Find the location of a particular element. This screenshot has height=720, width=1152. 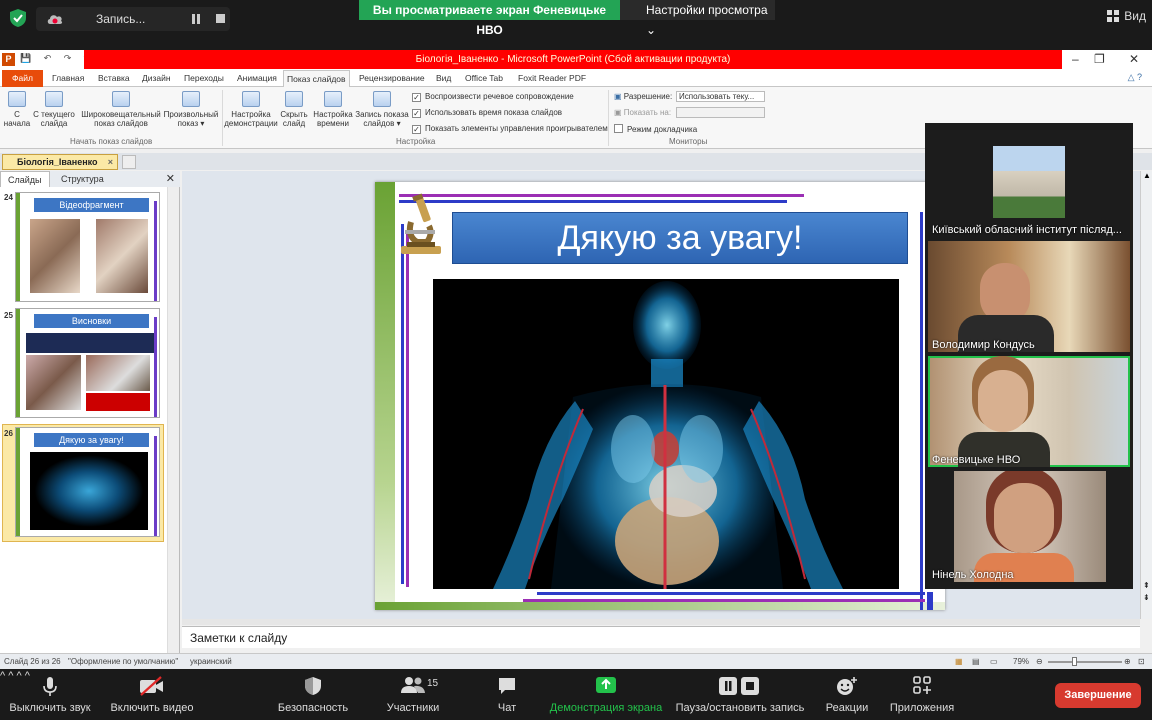

reactions-button: Реакции is located at coordinates (847, 695).